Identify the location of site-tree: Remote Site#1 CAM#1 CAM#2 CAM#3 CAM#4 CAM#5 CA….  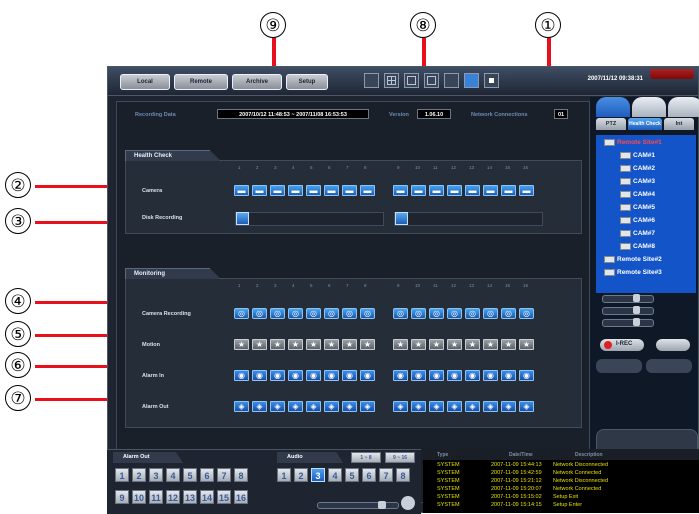
(646, 214).